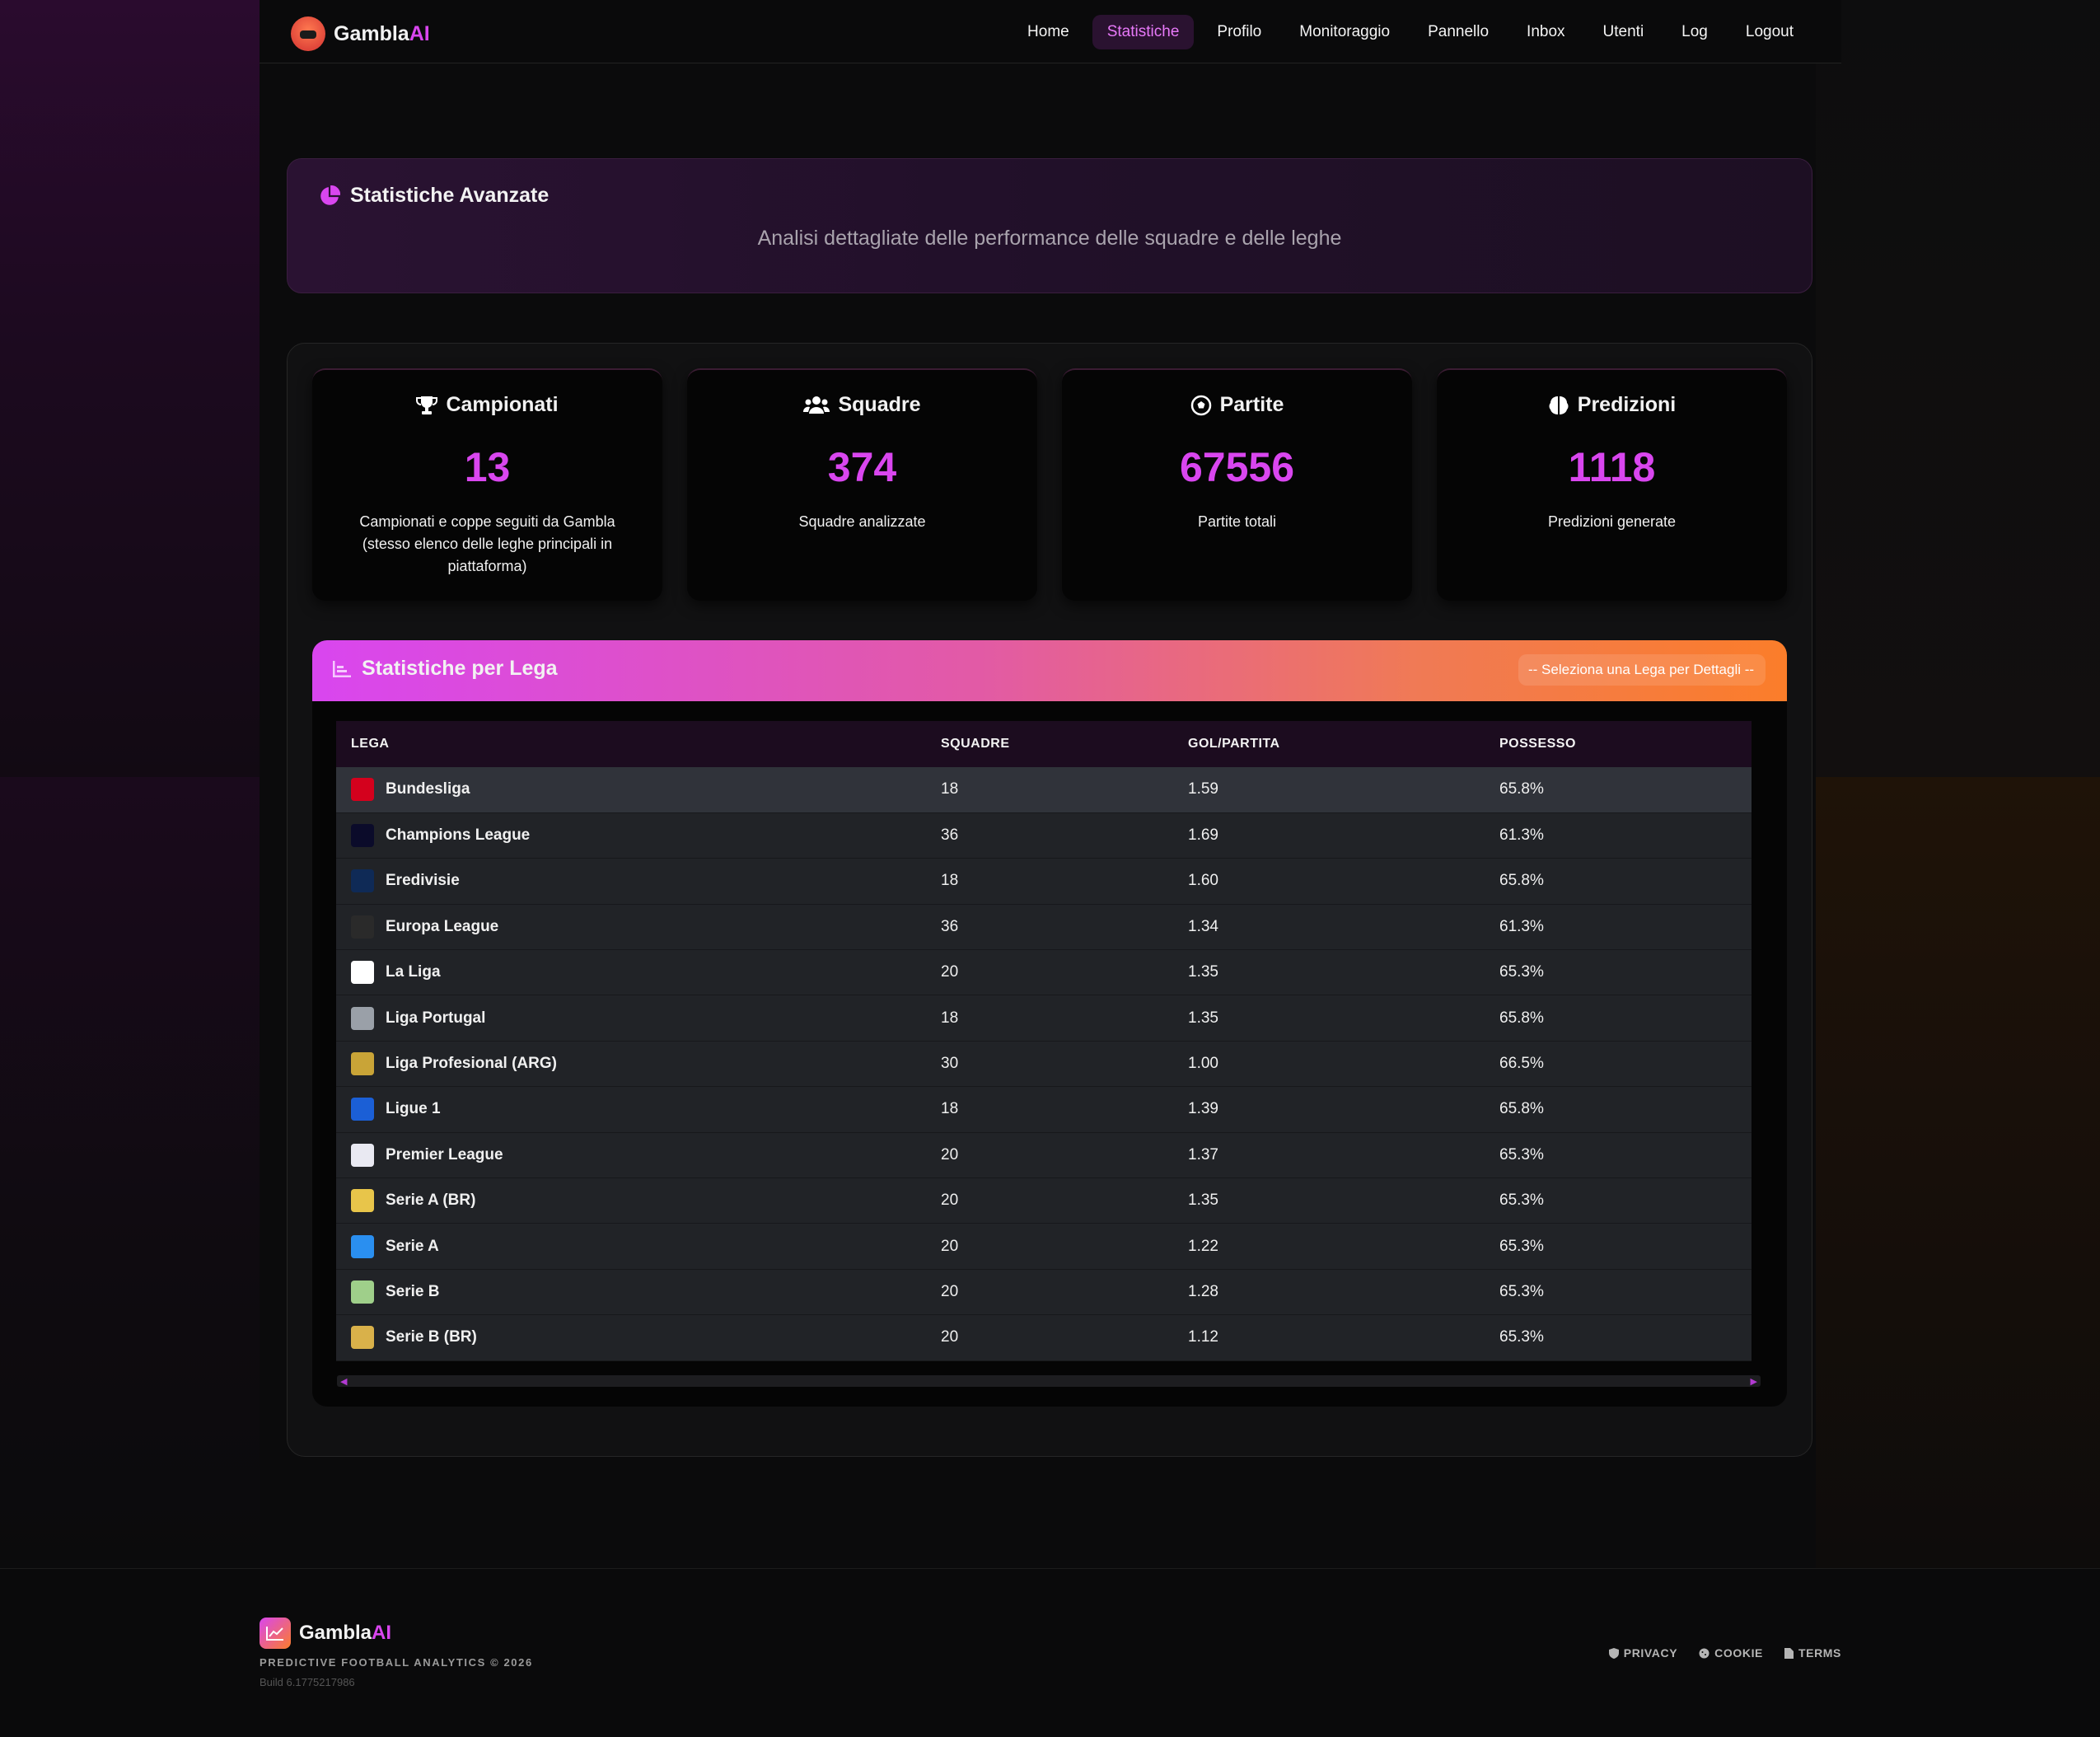 This screenshot has height=1737, width=2100. What do you see at coordinates (1237, 467) in the screenshot?
I see `card-value: 67556` at bounding box center [1237, 467].